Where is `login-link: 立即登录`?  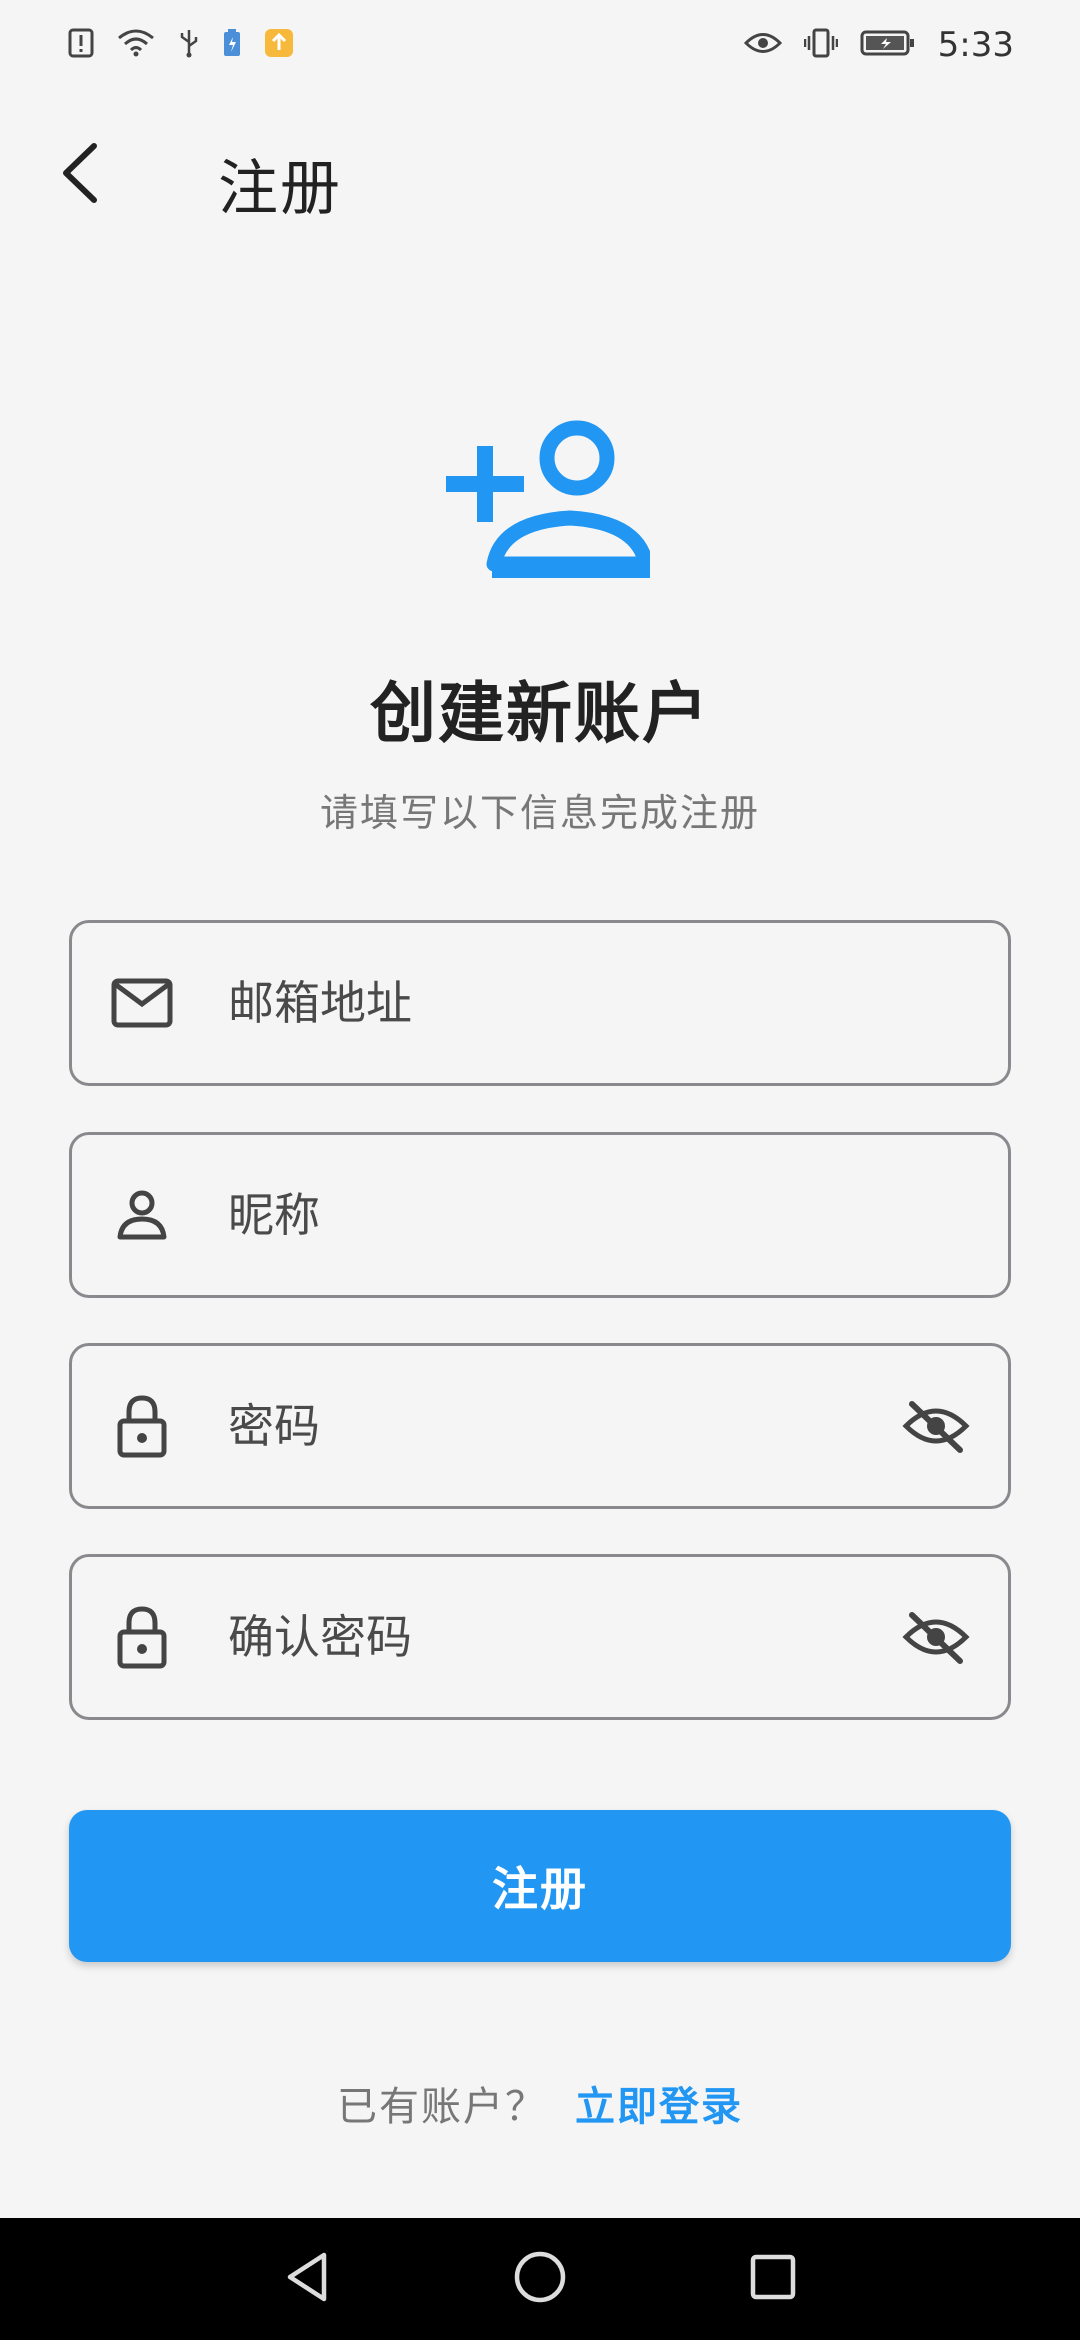 login-link: 立即登录 is located at coordinates (659, 2103).